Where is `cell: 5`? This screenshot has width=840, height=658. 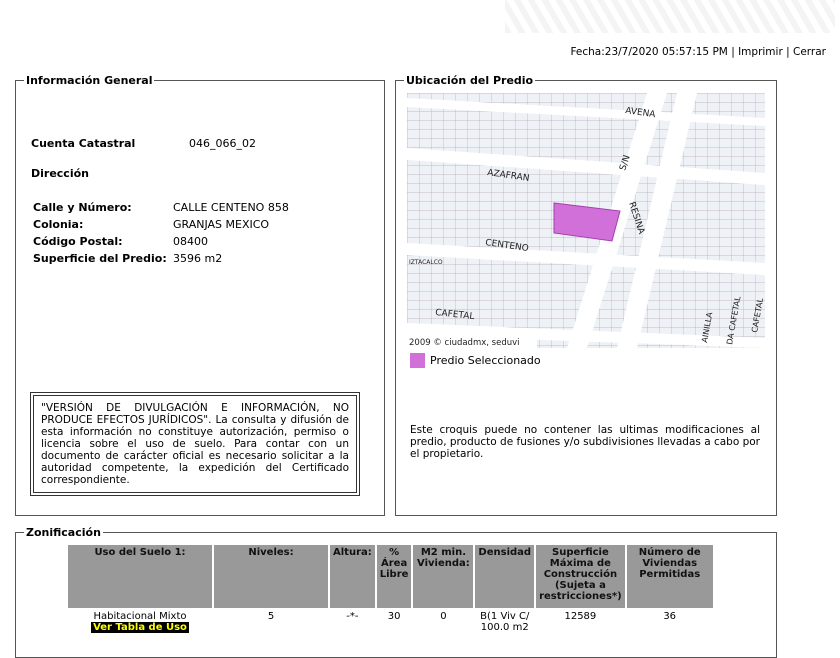 cell: 5 is located at coordinates (271, 616).